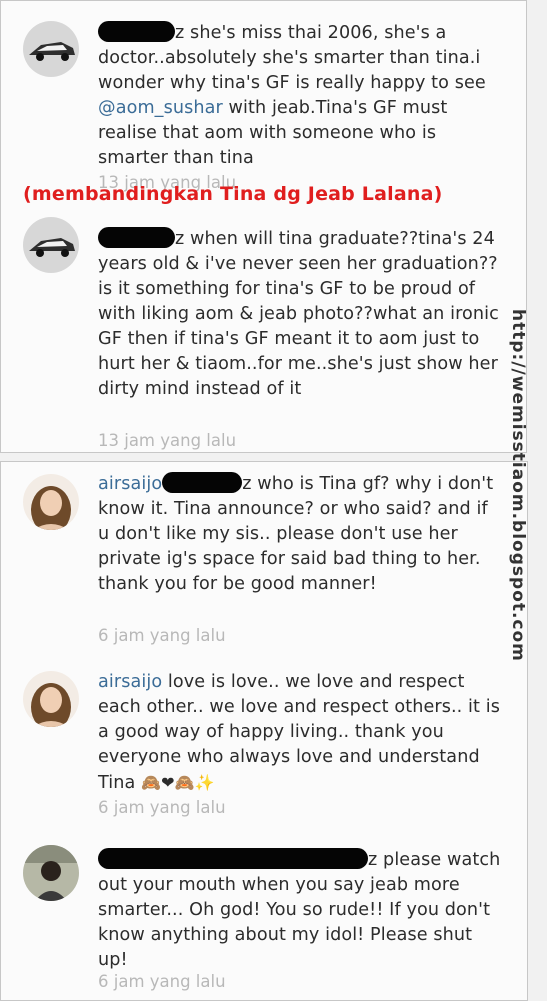 Image resolution: width=547 pixels, height=1001 pixels. I want to click on watermark: http://wemisstiaom.blogspot.com, so click(522, 494).